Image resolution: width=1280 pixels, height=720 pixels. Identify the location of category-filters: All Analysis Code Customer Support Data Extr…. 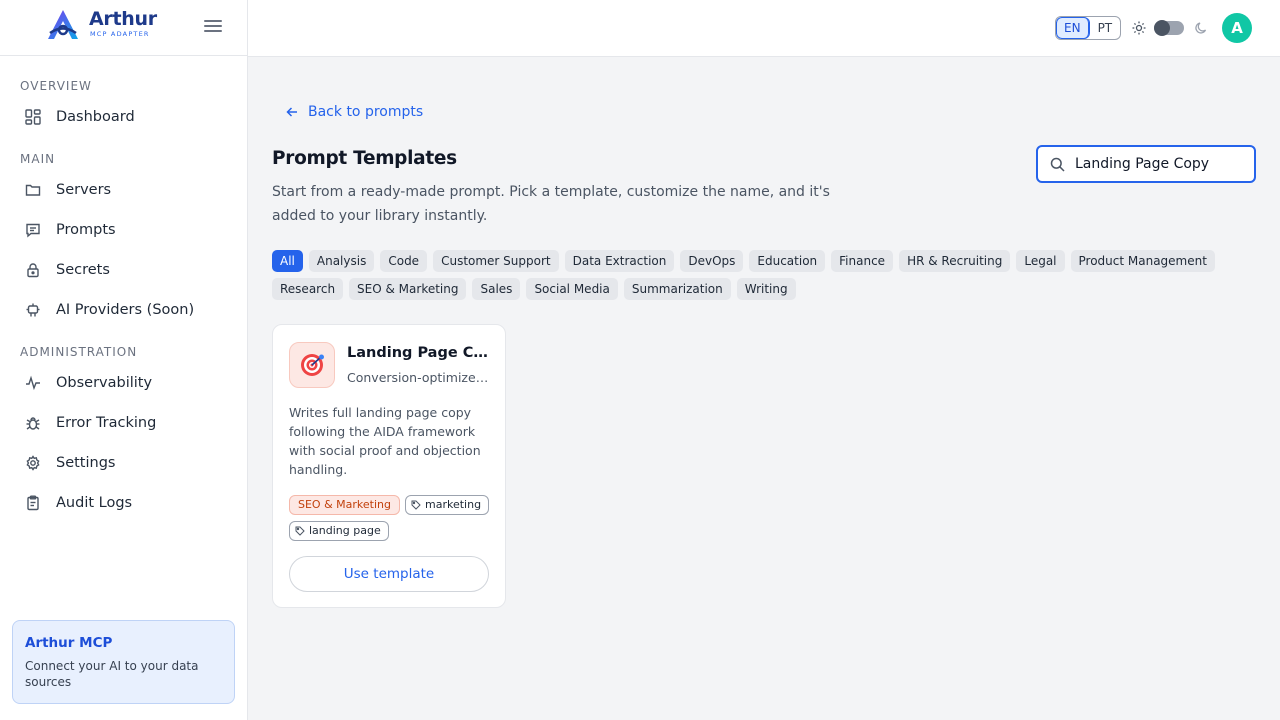
(752, 278).